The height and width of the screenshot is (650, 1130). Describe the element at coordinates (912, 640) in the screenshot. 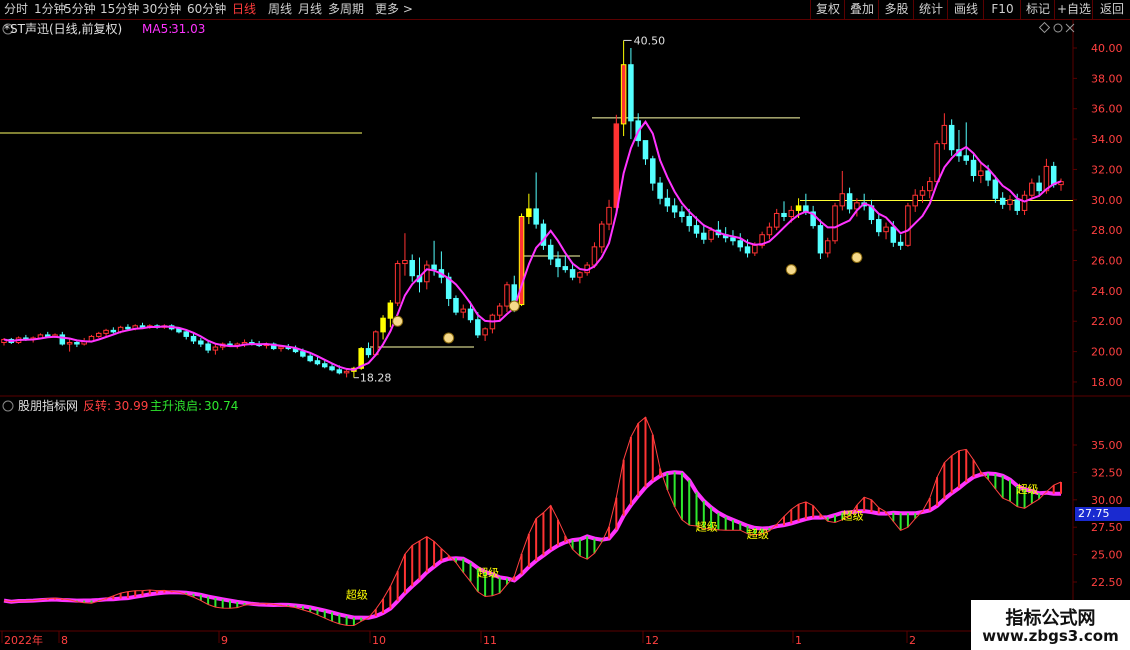

I see `x-axis-label: 2` at that location.